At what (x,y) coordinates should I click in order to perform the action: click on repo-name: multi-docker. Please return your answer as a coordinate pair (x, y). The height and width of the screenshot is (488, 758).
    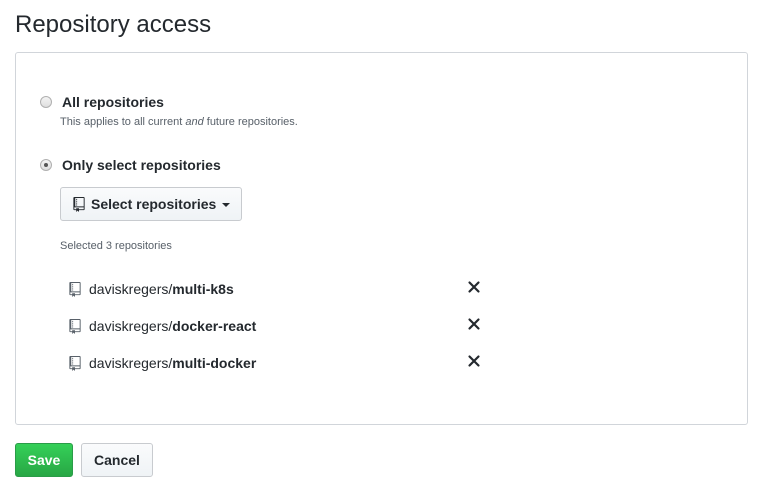
    Looking at the image, I should click on (214, 363).